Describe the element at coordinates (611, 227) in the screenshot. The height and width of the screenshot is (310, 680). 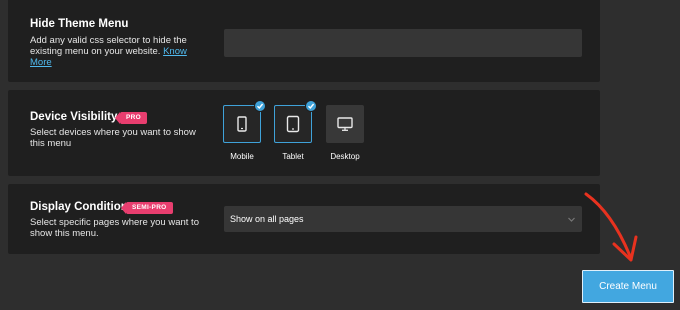
I see `red-arrow-icon` at that location.